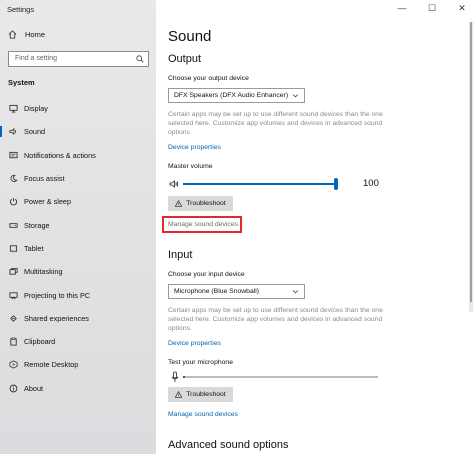  I want to click on search-icon, so click(140, 59).